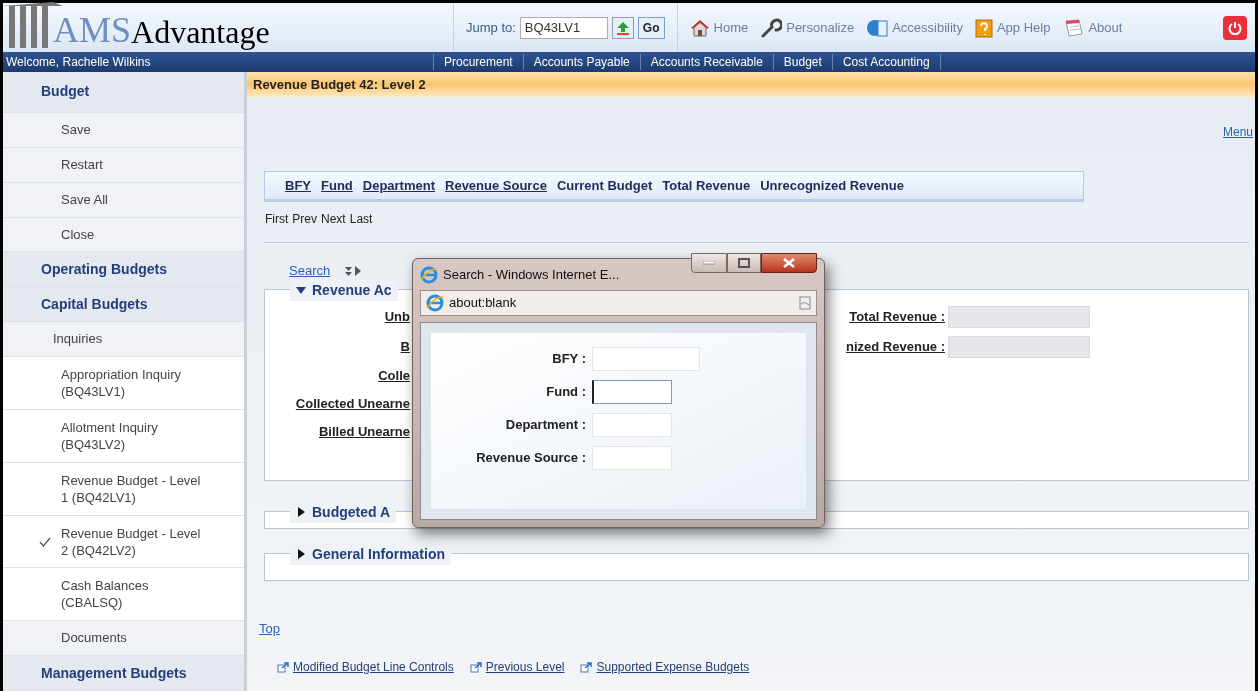 The height and width of the screenshot is (691, 1258). Describe the element at coordinates (1073, 27) in the screenshot. I see `notepad-icon` at that location.